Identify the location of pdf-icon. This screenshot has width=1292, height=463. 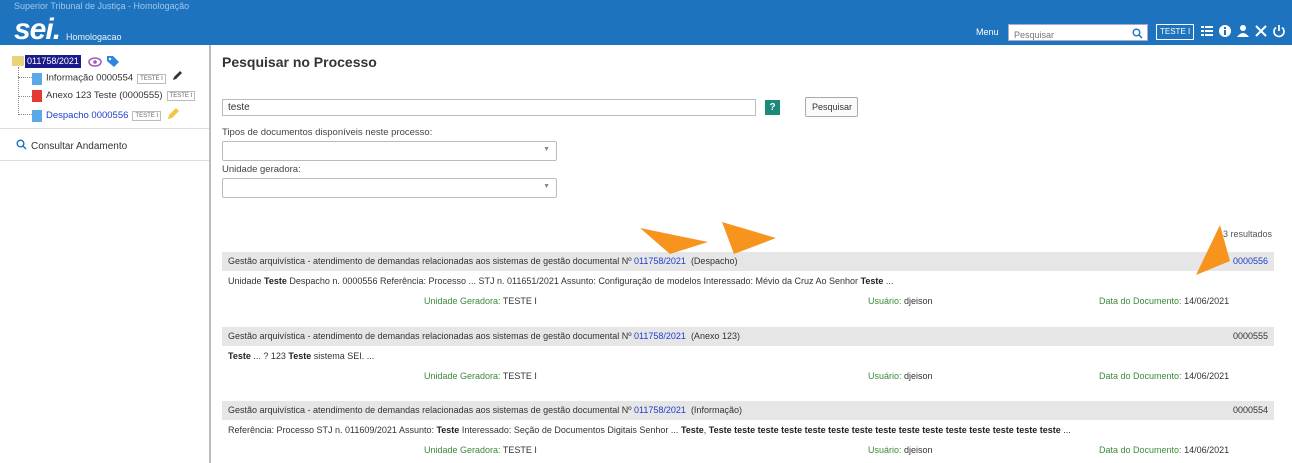
(37, 96).